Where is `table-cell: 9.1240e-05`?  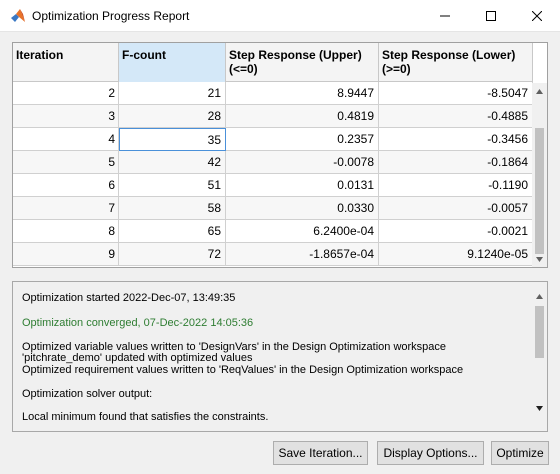
table-cell: 9.1240e-05 is located at coordinates (456, 254).